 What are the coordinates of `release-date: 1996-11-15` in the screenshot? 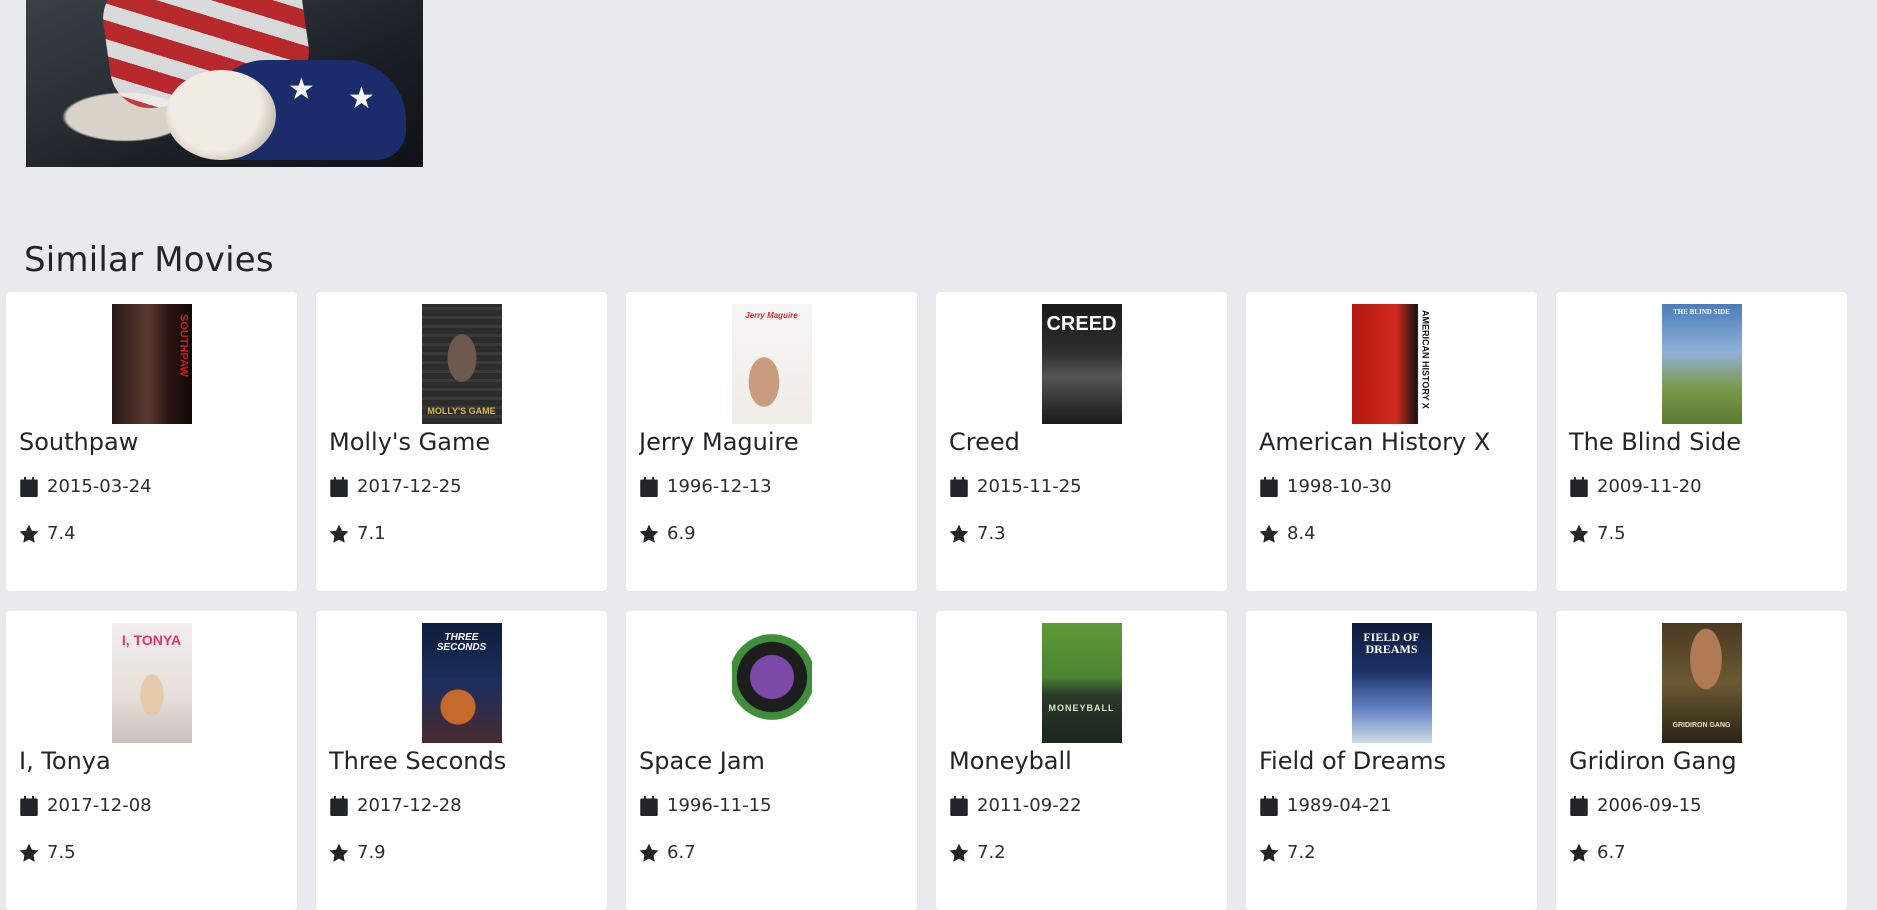 It's located at (771, 805).